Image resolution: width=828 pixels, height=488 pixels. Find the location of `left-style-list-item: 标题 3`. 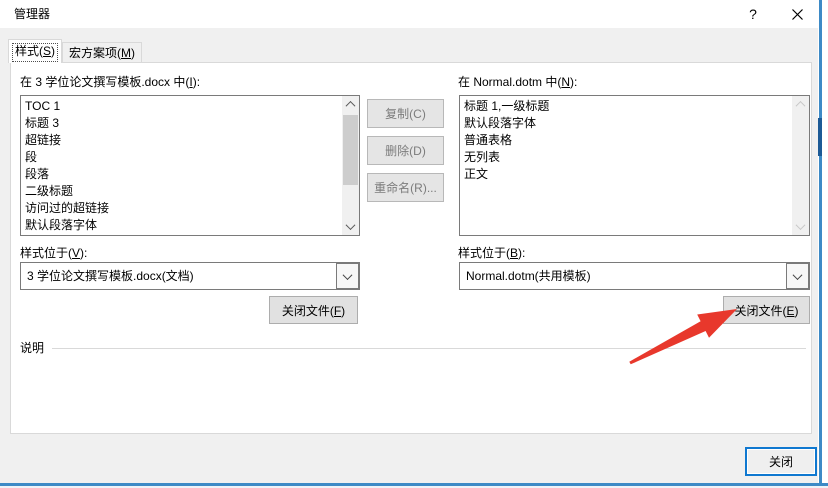

left-style-list-item: 标题 3 is located at coordinates (181, 123).